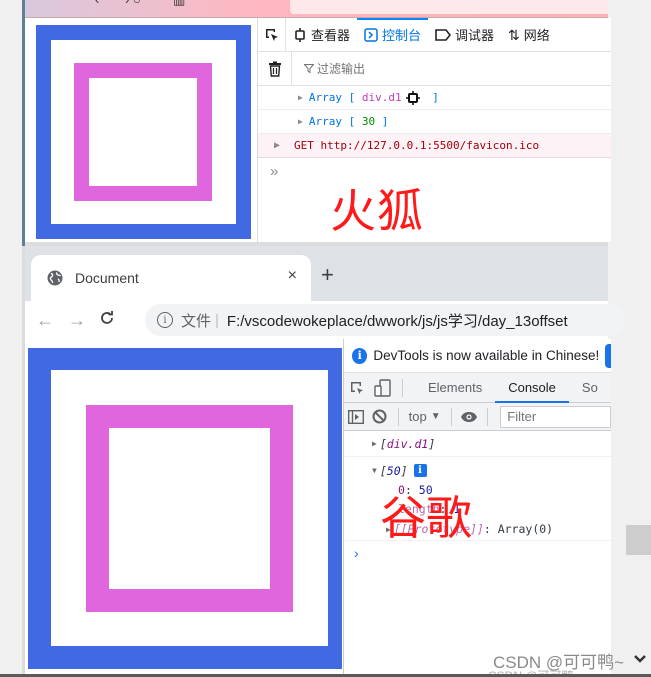 The width and height of the screenshot is (651, 677). Describe the element at coordinates (475, 35) in the screenshot. I see `tab-debugger-label: 调试器` at that location.